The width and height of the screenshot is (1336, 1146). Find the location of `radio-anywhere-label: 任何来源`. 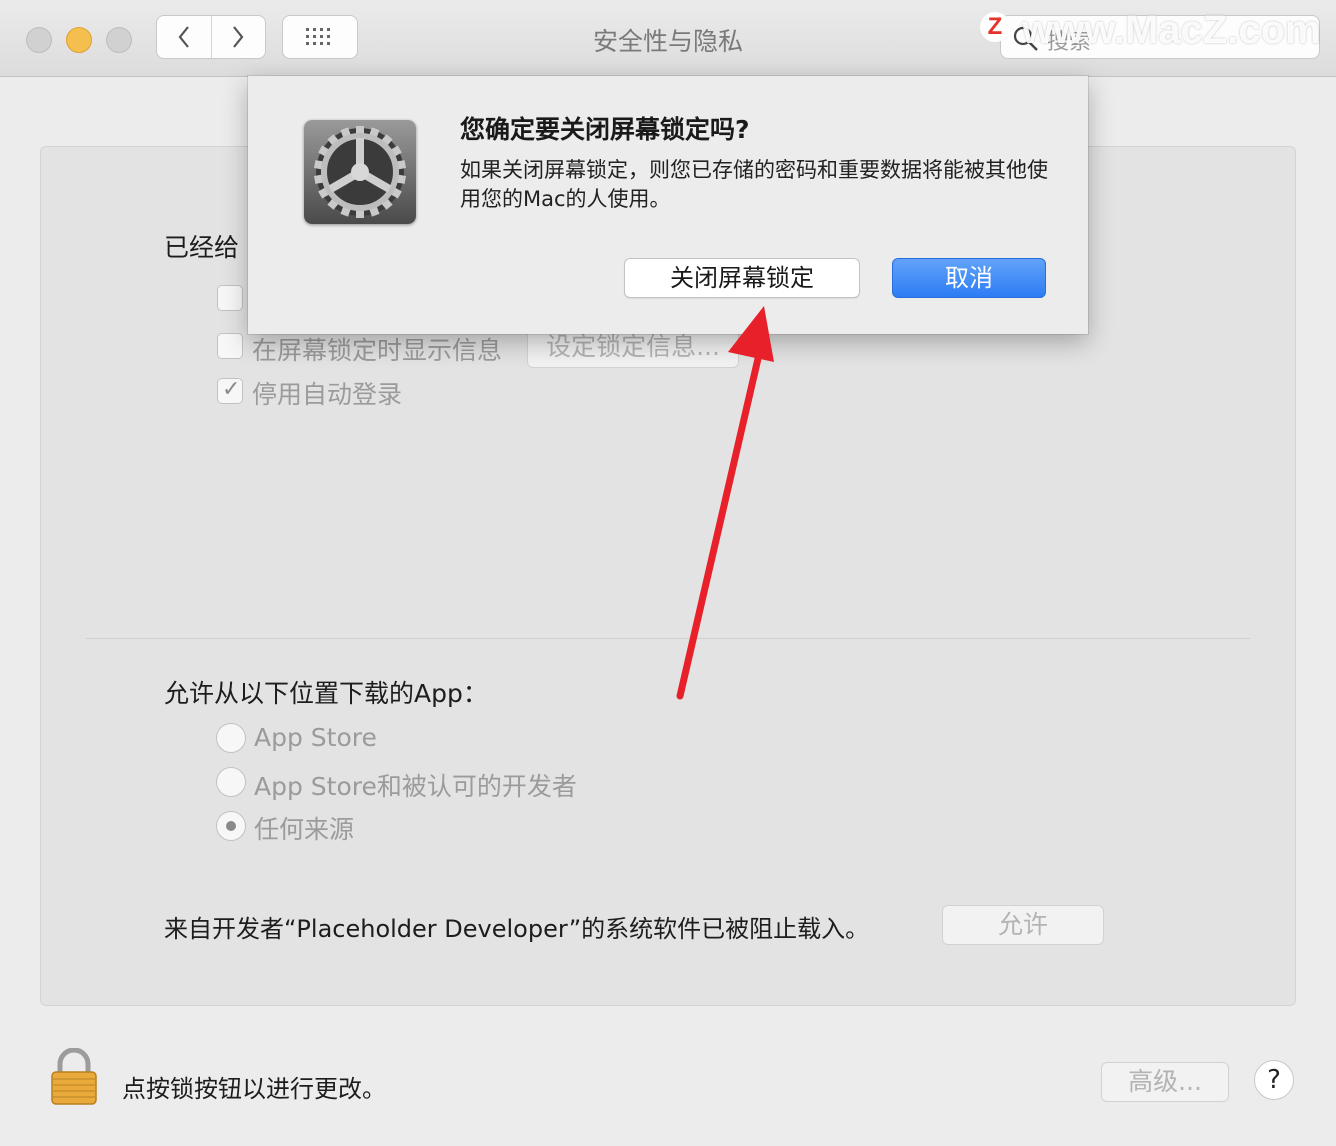

radio-anywhere-label: 任何来源 is located at coordinates (304, 829).